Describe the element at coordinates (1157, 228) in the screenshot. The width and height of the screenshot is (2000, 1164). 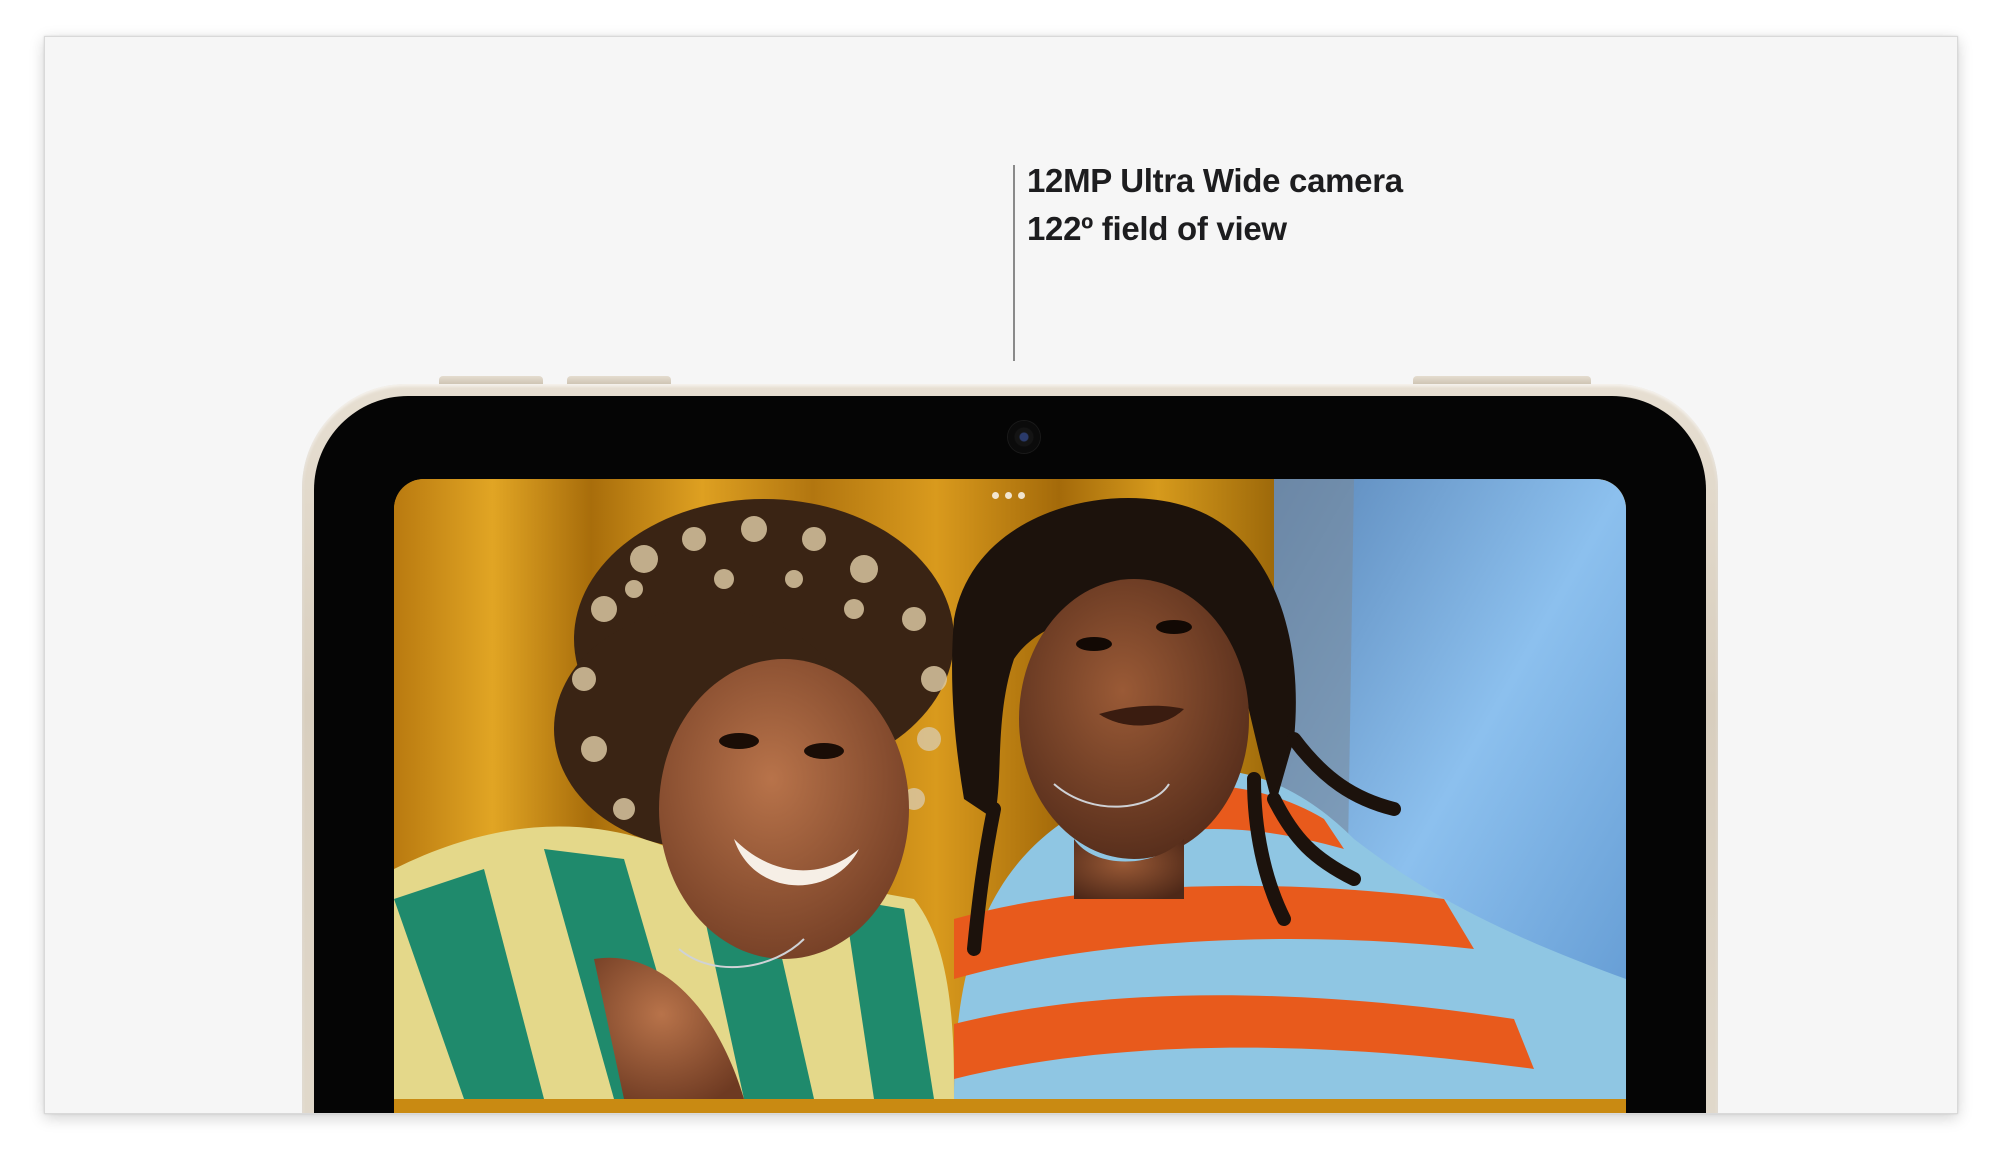
I see `callout-subtitle: 122º field of view` at that location.